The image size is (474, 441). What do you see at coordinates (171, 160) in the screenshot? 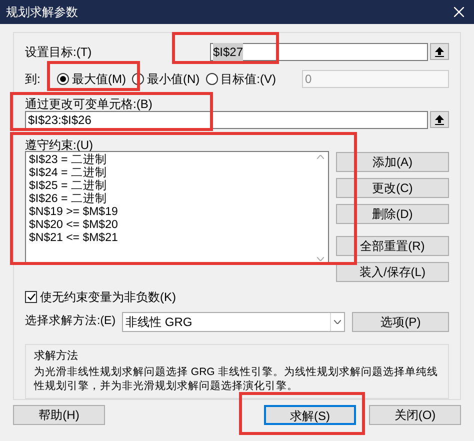
I see `constraint-item: $I$23 = 二进制` at bounding box center [171, 160].